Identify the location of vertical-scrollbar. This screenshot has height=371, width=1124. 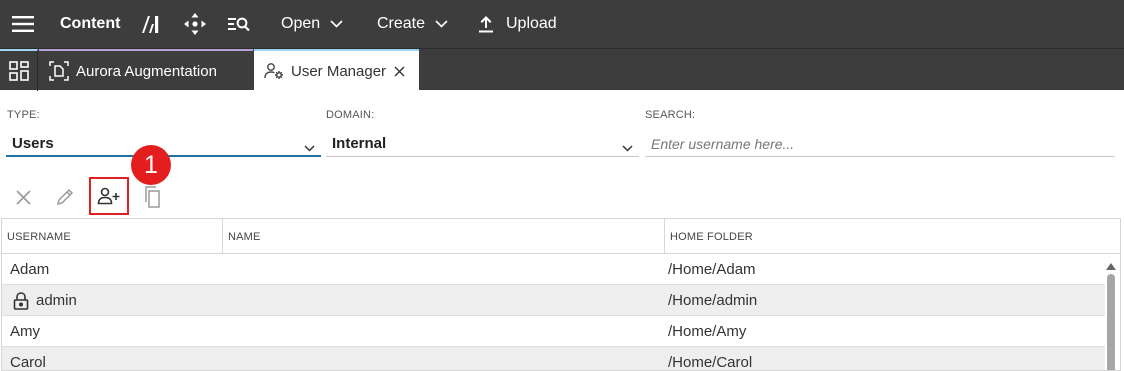
(1111, 312).